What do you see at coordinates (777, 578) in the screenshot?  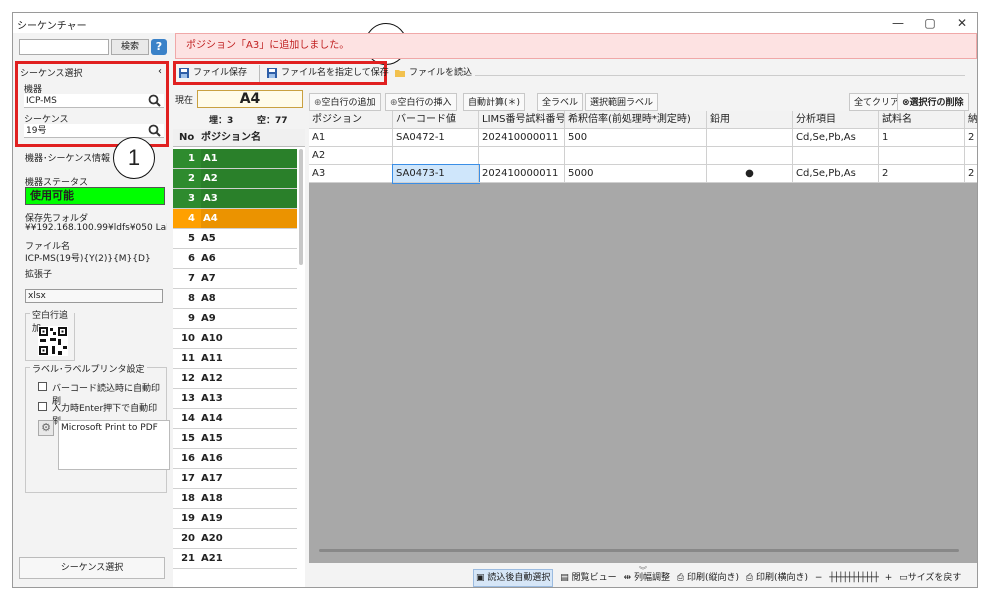 I see `print-landscape-button: ⎙ 印刷(横向き)` at bounding box center [777, 578].